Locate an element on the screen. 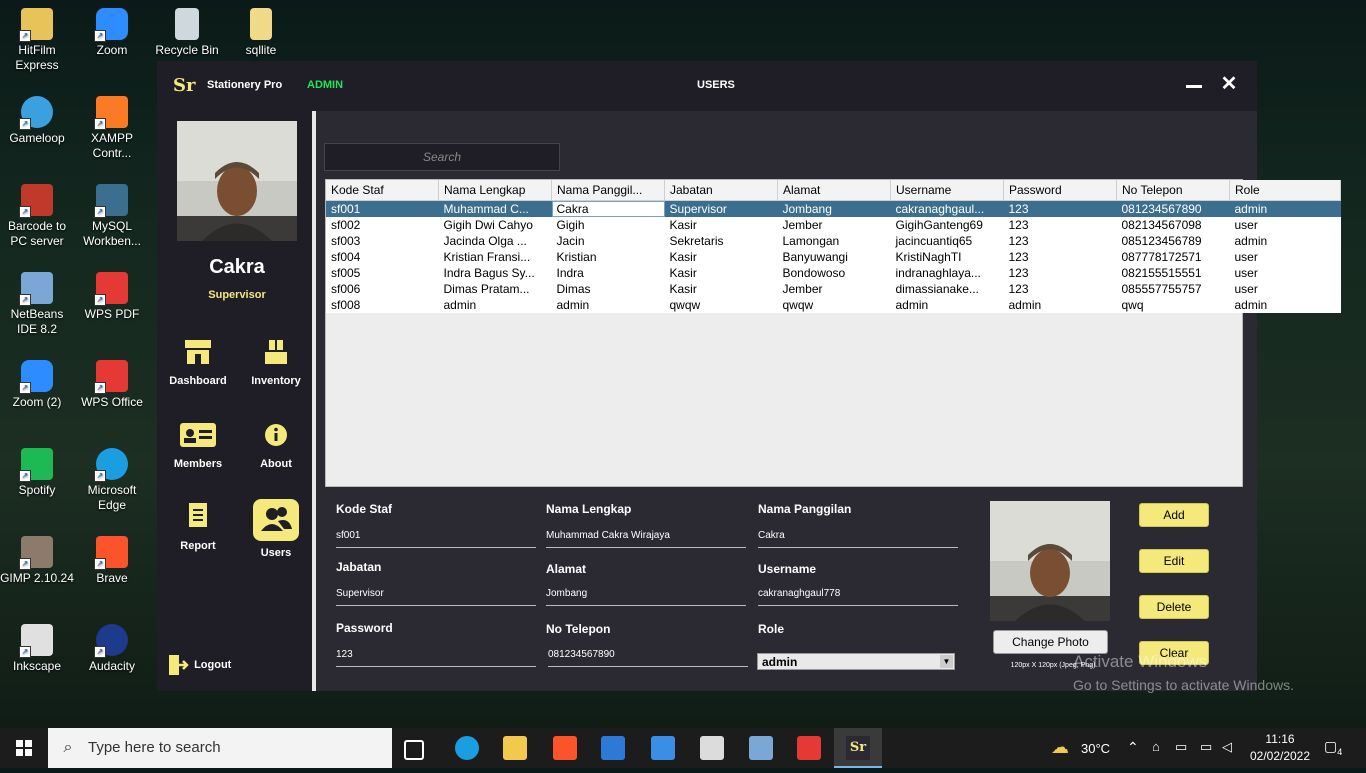  nav-dashboard: Dashboard is located at coordinates (198, 362).